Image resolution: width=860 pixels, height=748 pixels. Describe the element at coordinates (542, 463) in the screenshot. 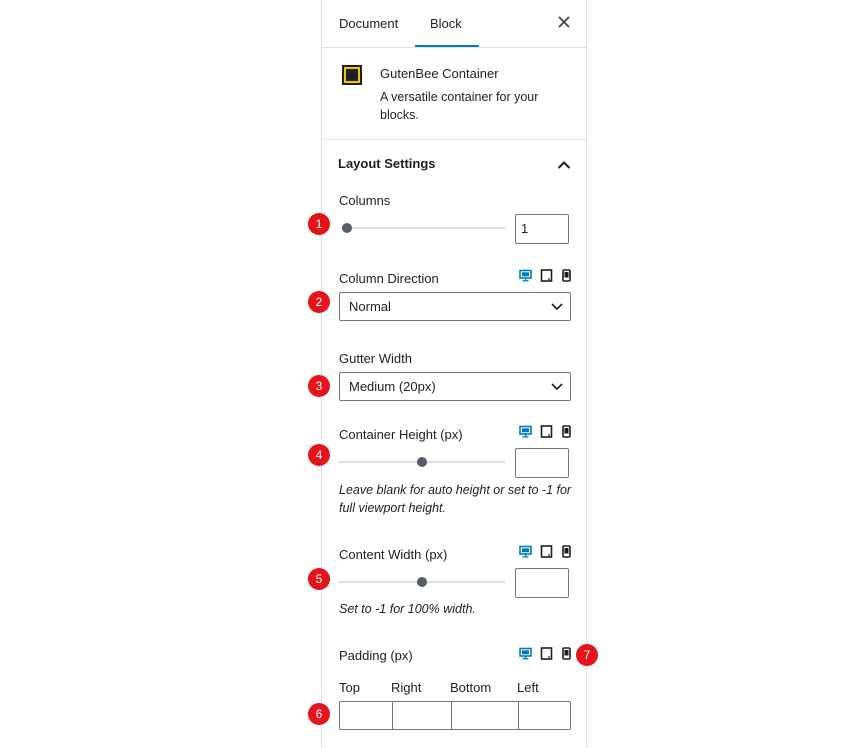

I see `container-height-number-input` at that location.